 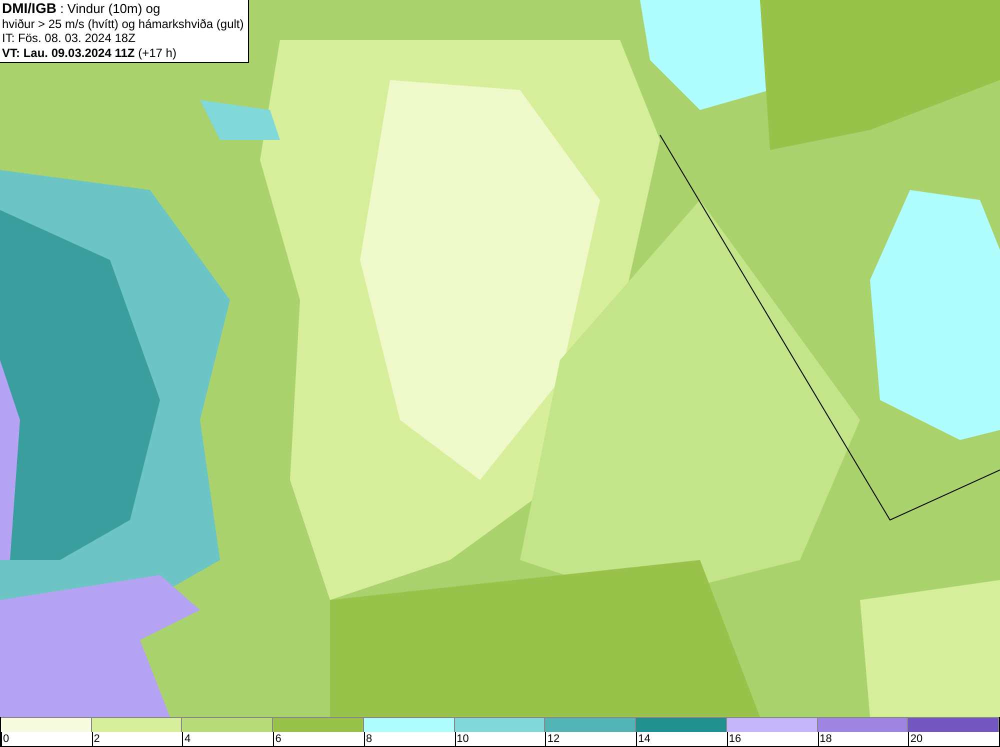 I want to click on legend-label: 10, so click(x=461, y=739).